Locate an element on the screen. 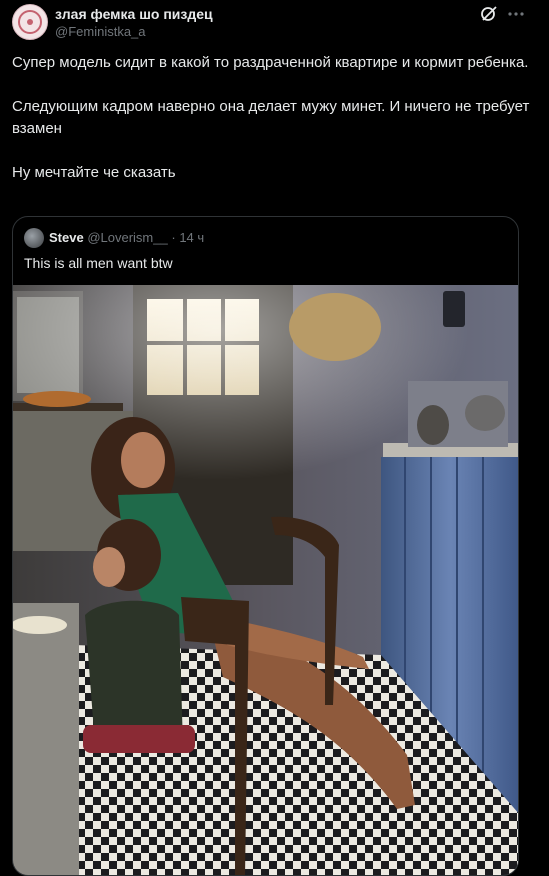 The height and width of the screenshot is (876, 549). photo-wall-lamp is located at coordinates (454, 309).